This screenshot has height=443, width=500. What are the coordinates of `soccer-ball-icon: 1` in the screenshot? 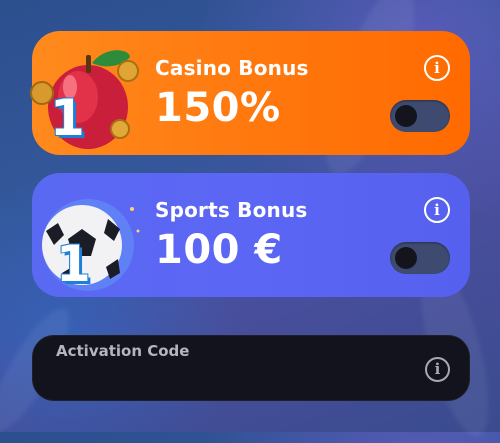 It's located at (88, 241).